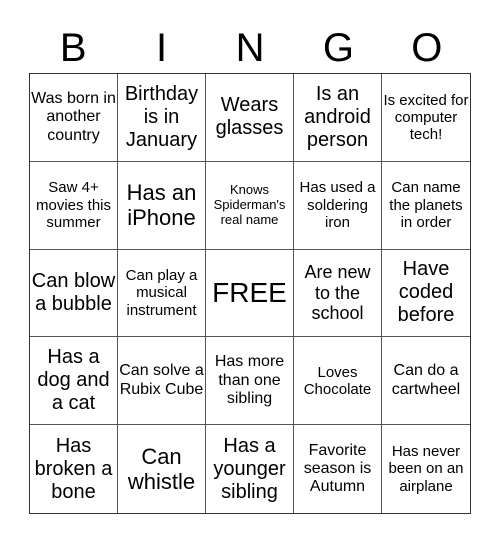 The height and width of the screenshot is (544, 500). Describe the element at coordinates (162, 118) in the screenshot. I see `bingo-cell: Birthday is in January` at that location.